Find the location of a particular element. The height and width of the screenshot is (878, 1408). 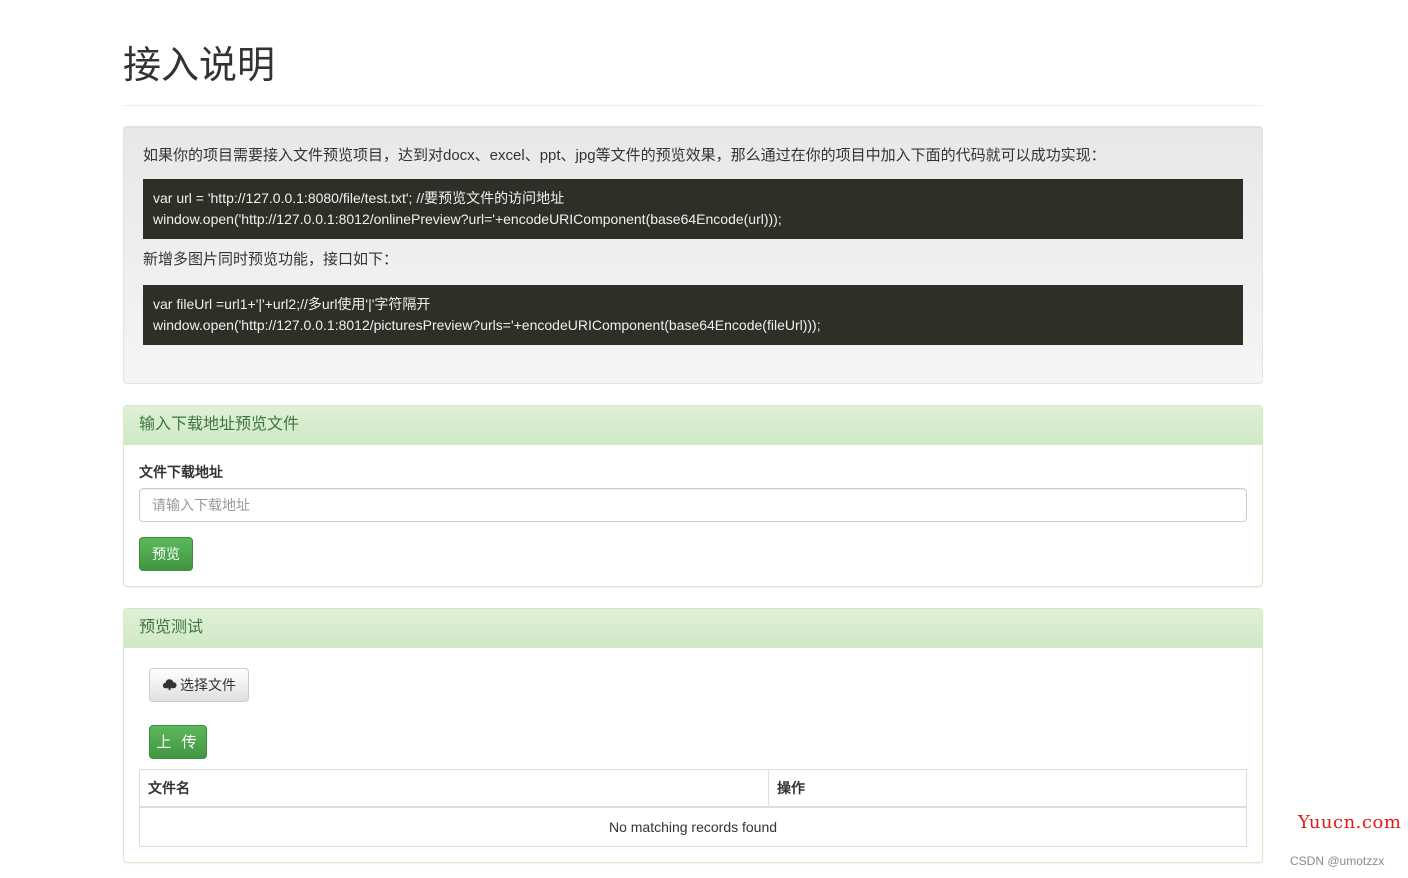

choose-file-label: 选择文件 is located at coordinates (208, 685).